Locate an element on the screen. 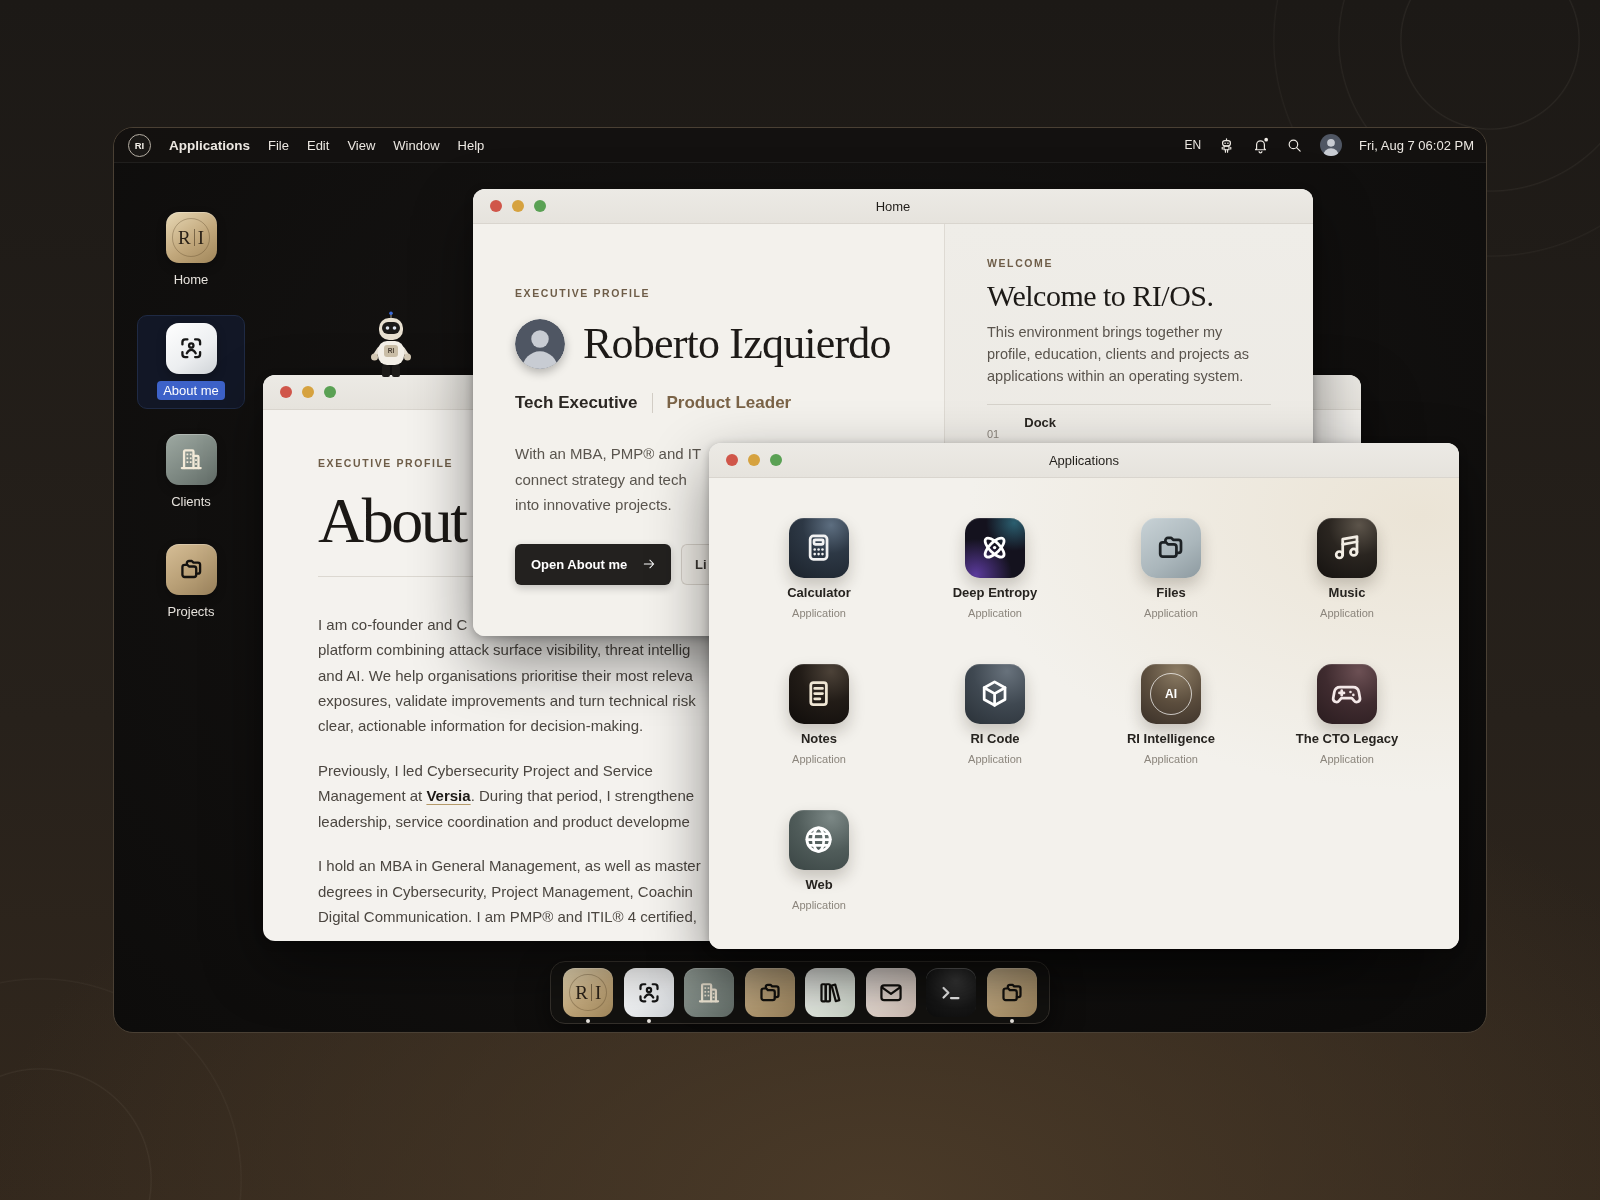 The image size is (1600, 1200). terminal-icon is located at coordinates (951, 993).